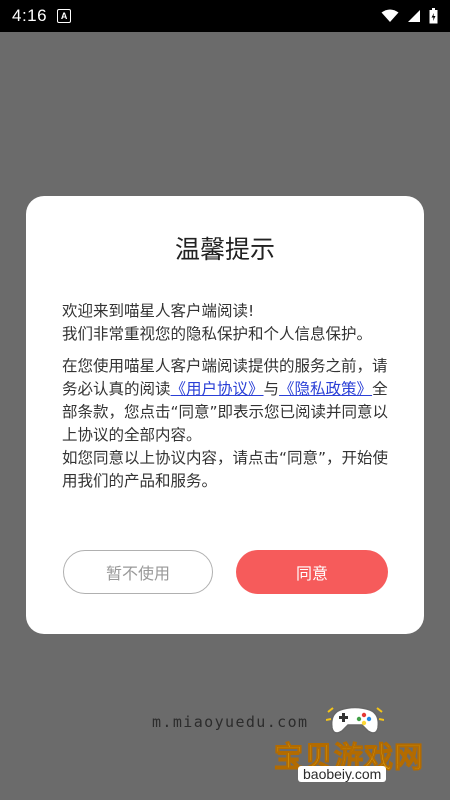  Describe the element at coordinates (325, 389) in the screenshot. I see `privacy-policy-link: 《隐私政策》` at that location.